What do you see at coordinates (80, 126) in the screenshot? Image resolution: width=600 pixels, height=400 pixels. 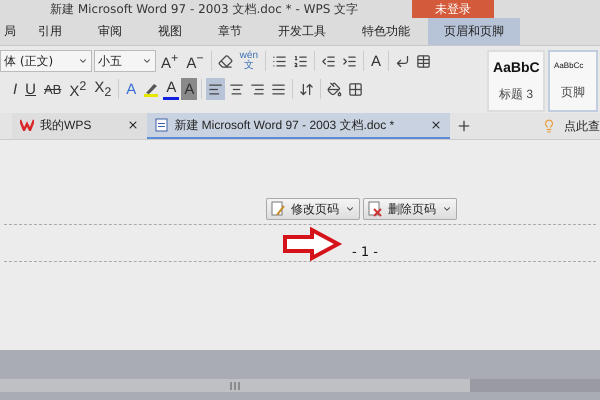 I see `document-tab: 我的WPS` at bounding box center [80, 126].